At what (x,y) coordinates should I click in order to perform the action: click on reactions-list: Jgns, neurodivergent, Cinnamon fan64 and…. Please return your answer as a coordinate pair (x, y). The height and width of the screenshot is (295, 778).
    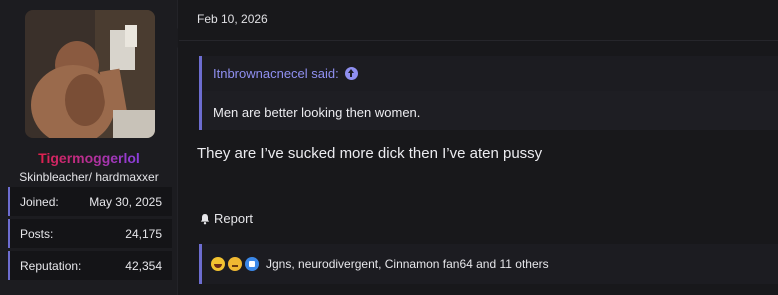
    Looking at the image, I should click on (407, 264).